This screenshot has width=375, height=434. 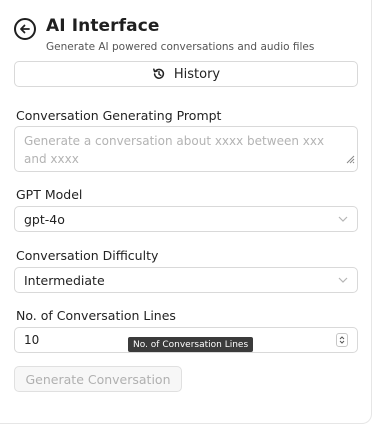 I want to click on resize-grip-icon, so click(x=350, y=160).